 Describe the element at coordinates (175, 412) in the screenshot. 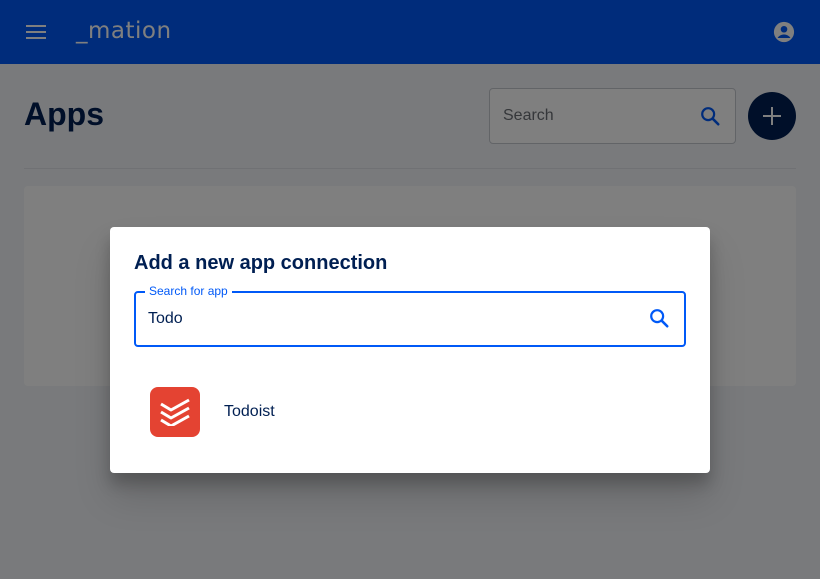

I see `todoist-logo-icon` at that location.